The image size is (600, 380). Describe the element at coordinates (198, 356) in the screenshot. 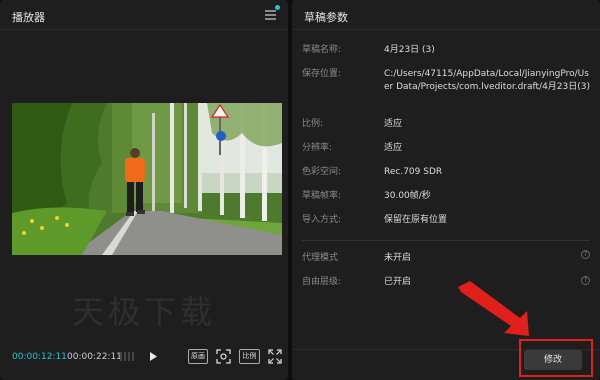

I see `original-quality-button: 原画` at that location.